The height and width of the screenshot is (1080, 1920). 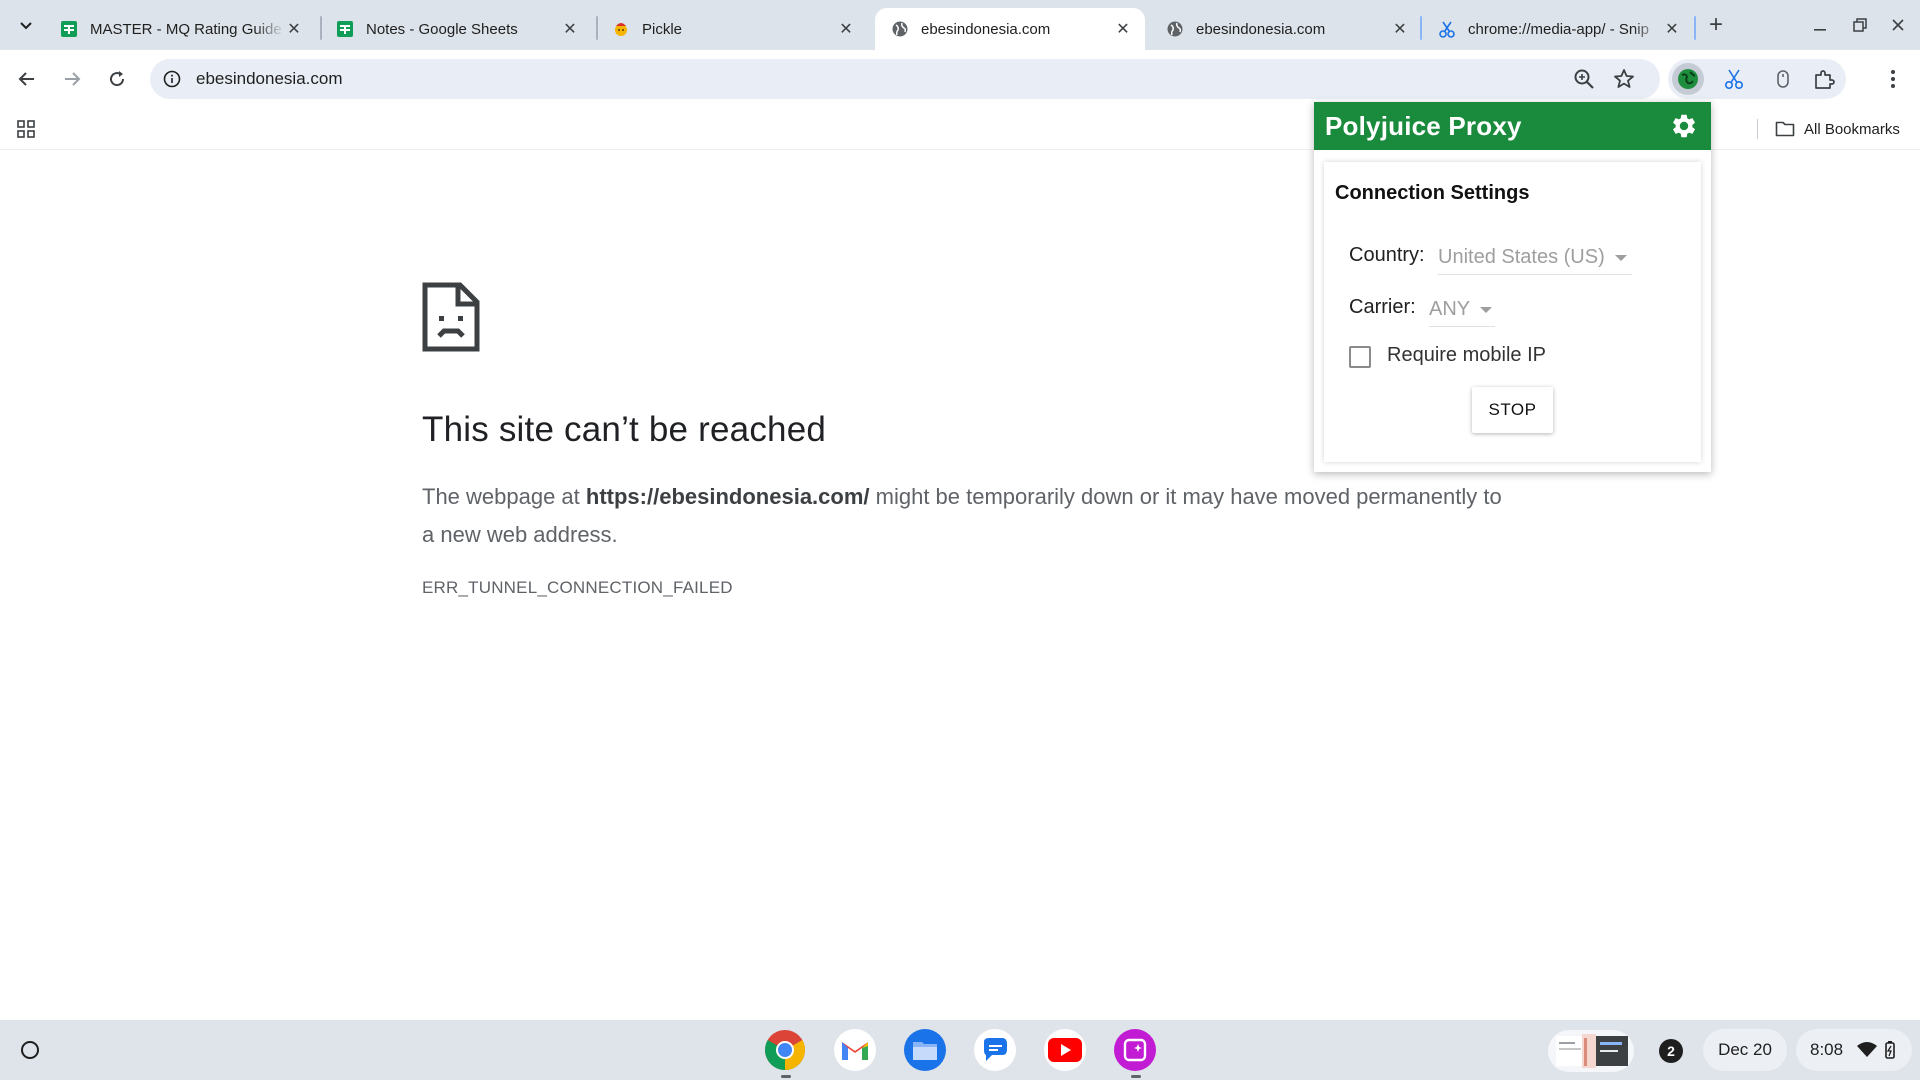 I want to click on screencast-app, so click(x=1135, y=1050).